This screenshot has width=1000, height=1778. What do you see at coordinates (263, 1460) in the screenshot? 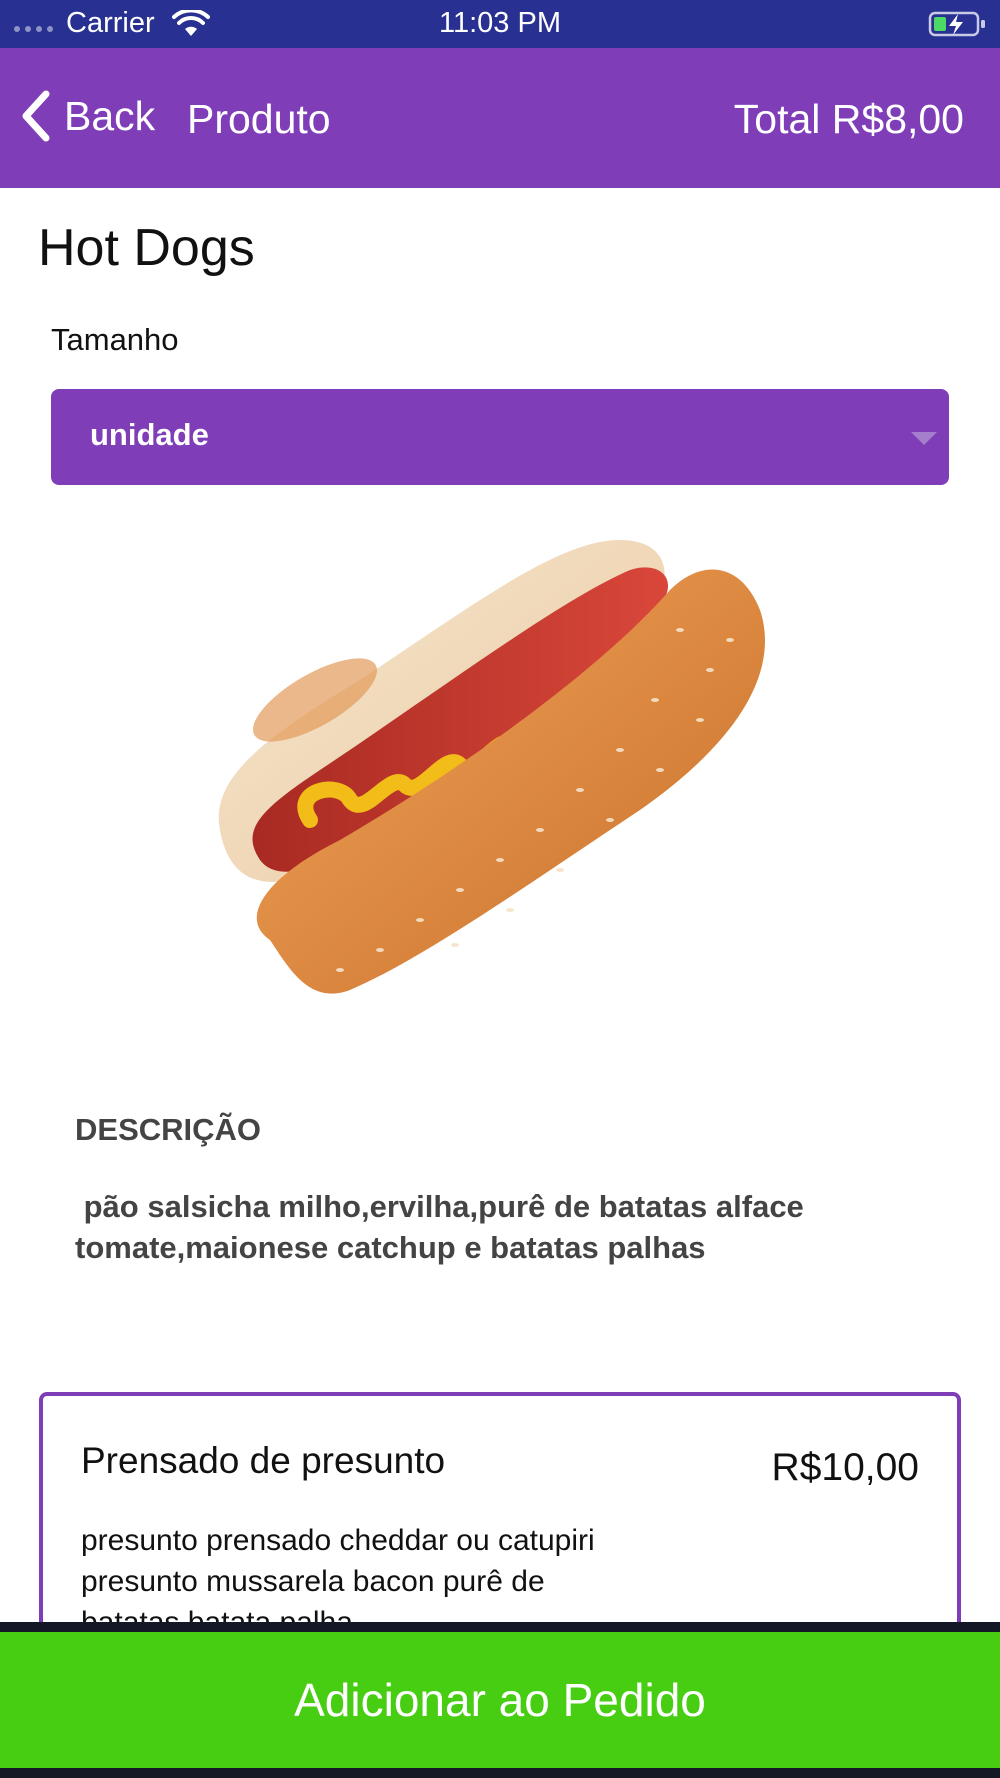
I see `option-name: Prensado de presunto` at bounding box center [263, 1460].